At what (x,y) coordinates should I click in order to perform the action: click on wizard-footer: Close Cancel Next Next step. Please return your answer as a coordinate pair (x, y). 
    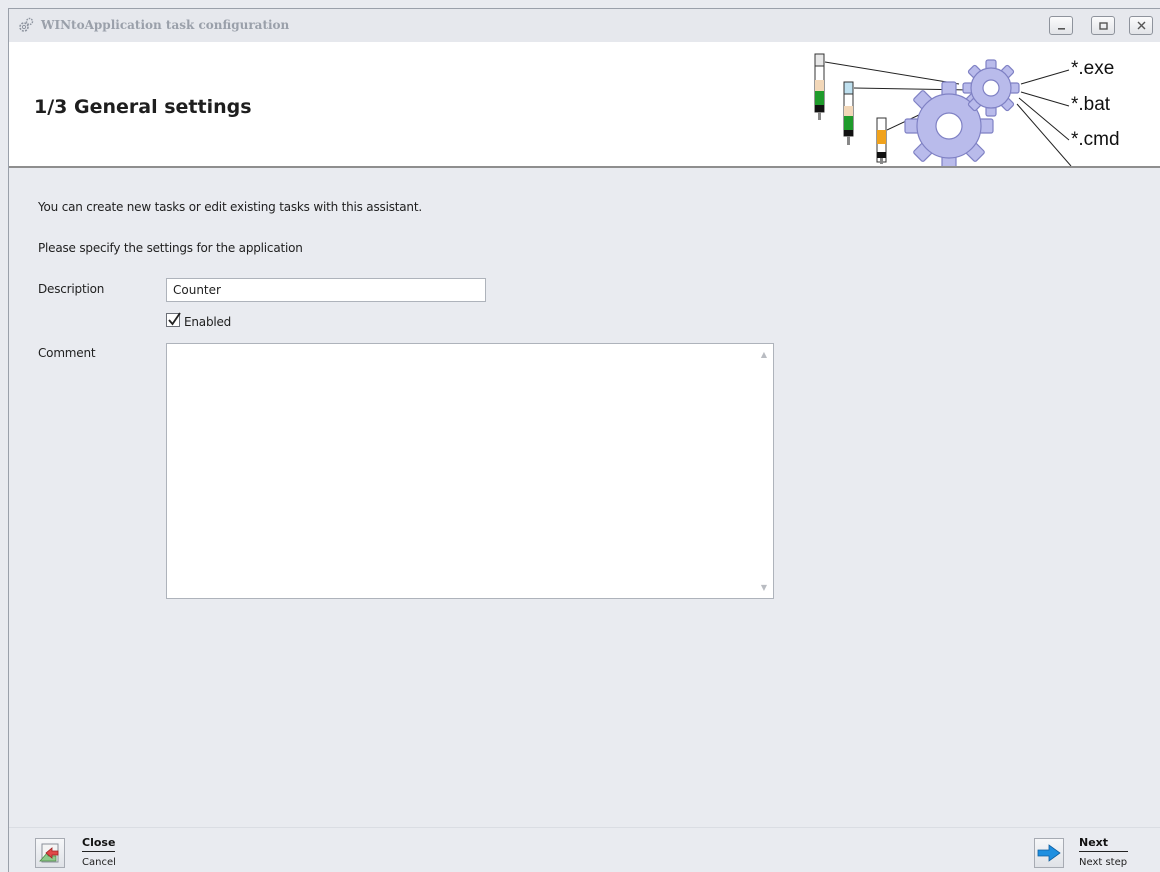
    Looking at the image, I should click on (584, 849).